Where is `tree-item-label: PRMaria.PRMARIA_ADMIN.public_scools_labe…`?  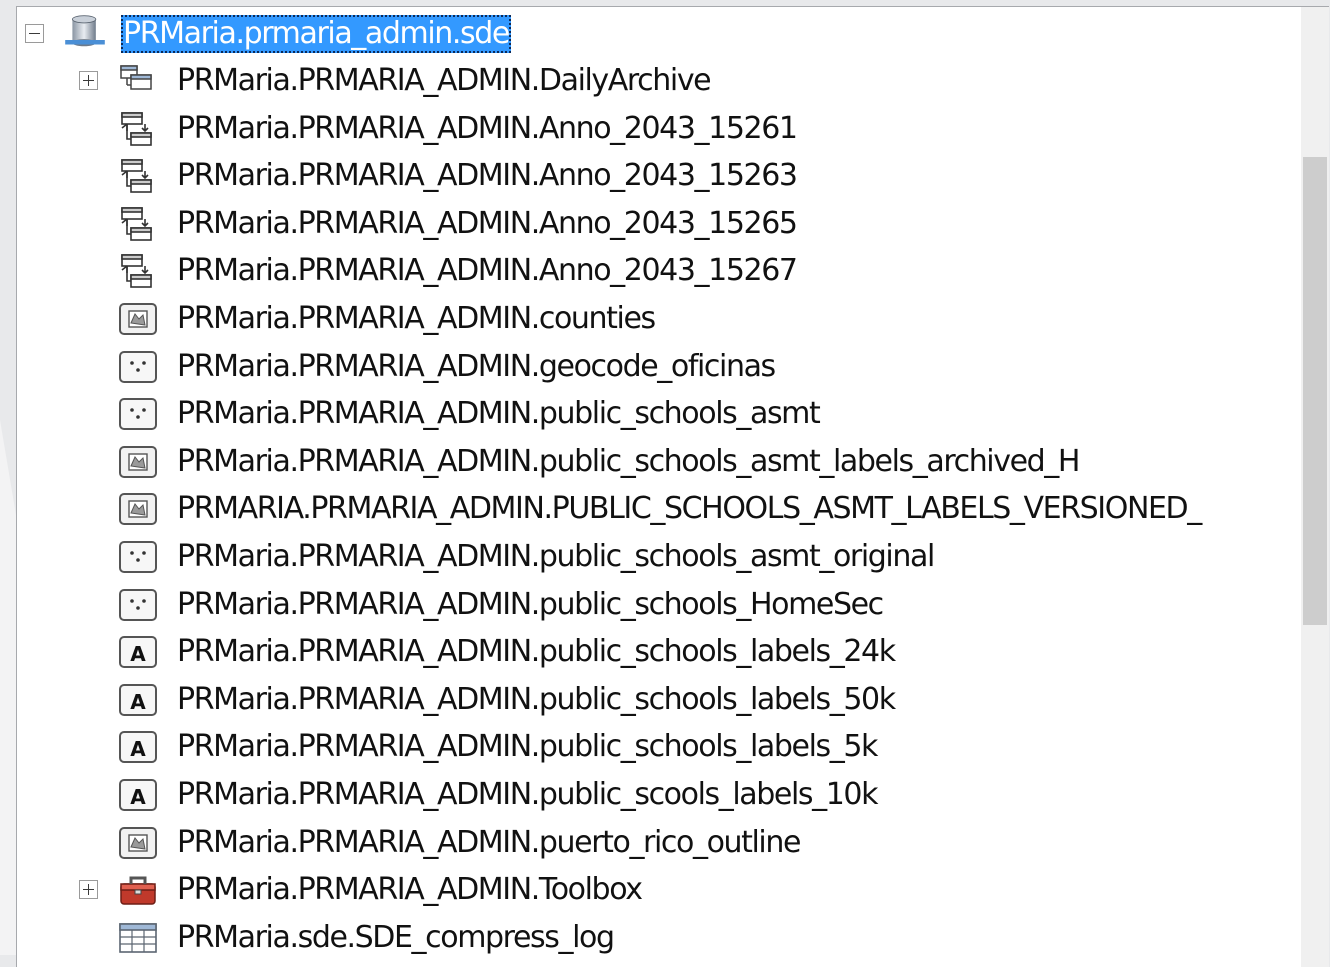
tree-item-label: PRMaria.PRMARIA_ADMIN.public_scools_labe… is located at coordinates (527, 795).